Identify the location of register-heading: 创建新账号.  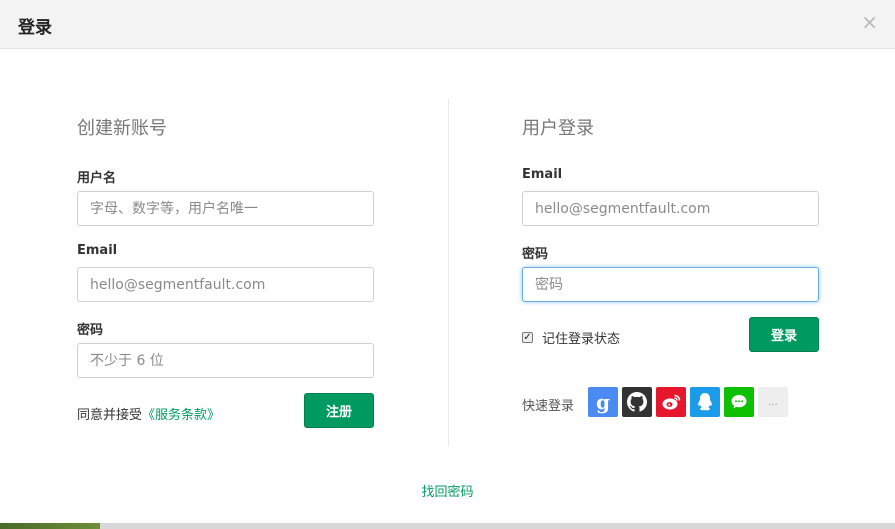
(122, 128).